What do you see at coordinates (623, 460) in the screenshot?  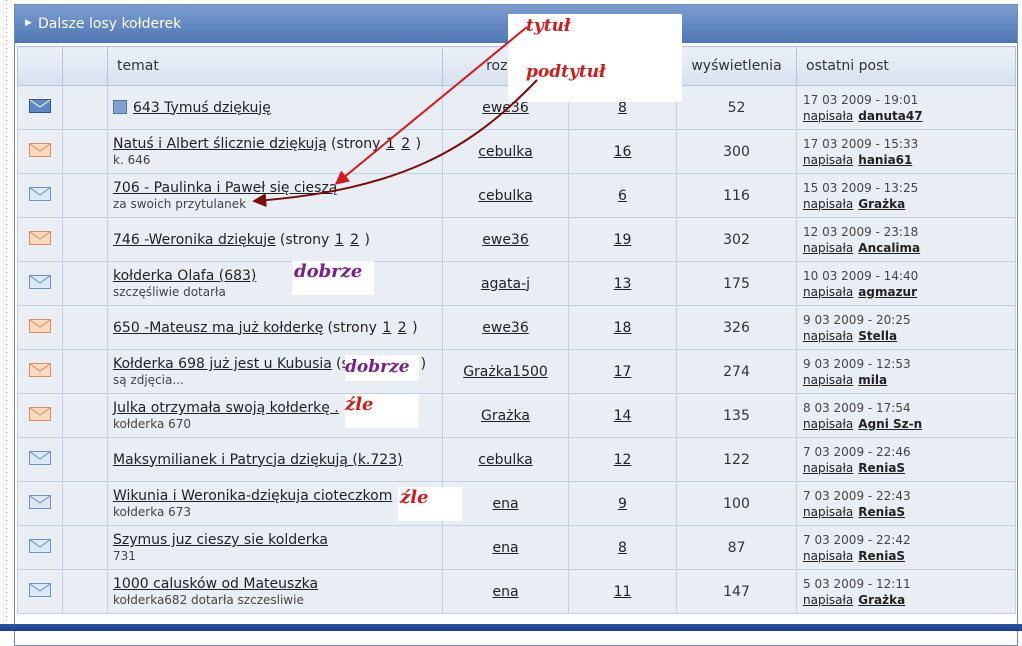 I see `replies-link: 12` at bounding box center [623, 460].